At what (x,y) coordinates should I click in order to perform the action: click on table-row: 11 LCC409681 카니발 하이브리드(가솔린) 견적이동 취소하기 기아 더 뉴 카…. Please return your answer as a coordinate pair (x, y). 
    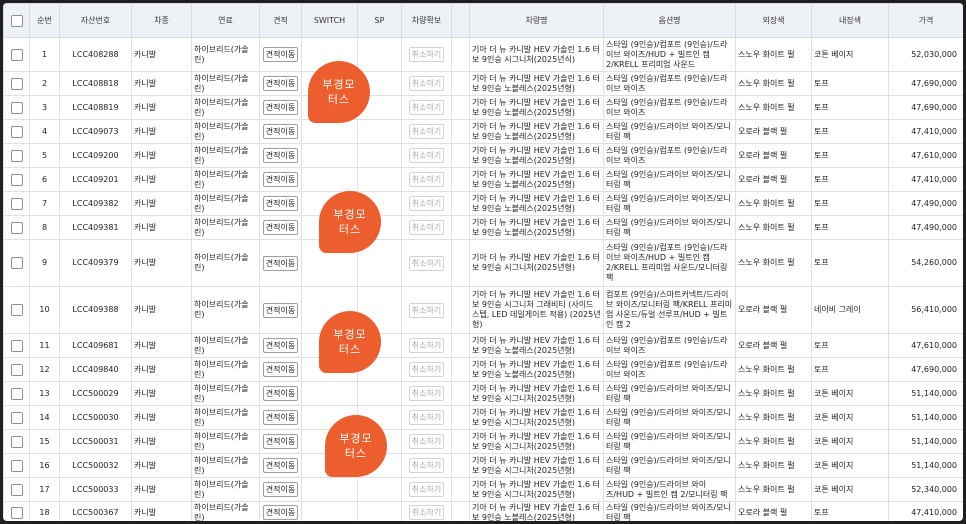
    Looking at the image, I should click on (483, 345).